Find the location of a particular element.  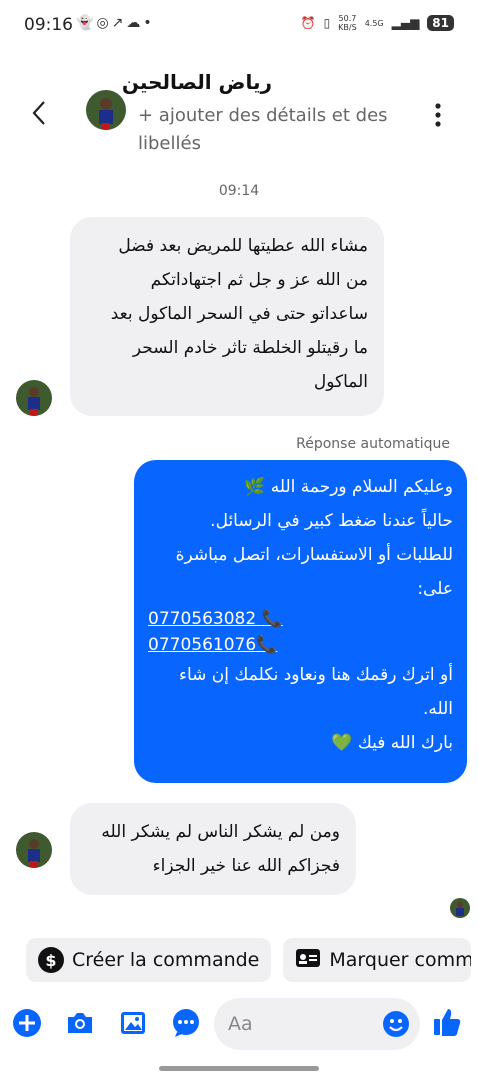

gallery-button is located at coordinates (133, 1023).